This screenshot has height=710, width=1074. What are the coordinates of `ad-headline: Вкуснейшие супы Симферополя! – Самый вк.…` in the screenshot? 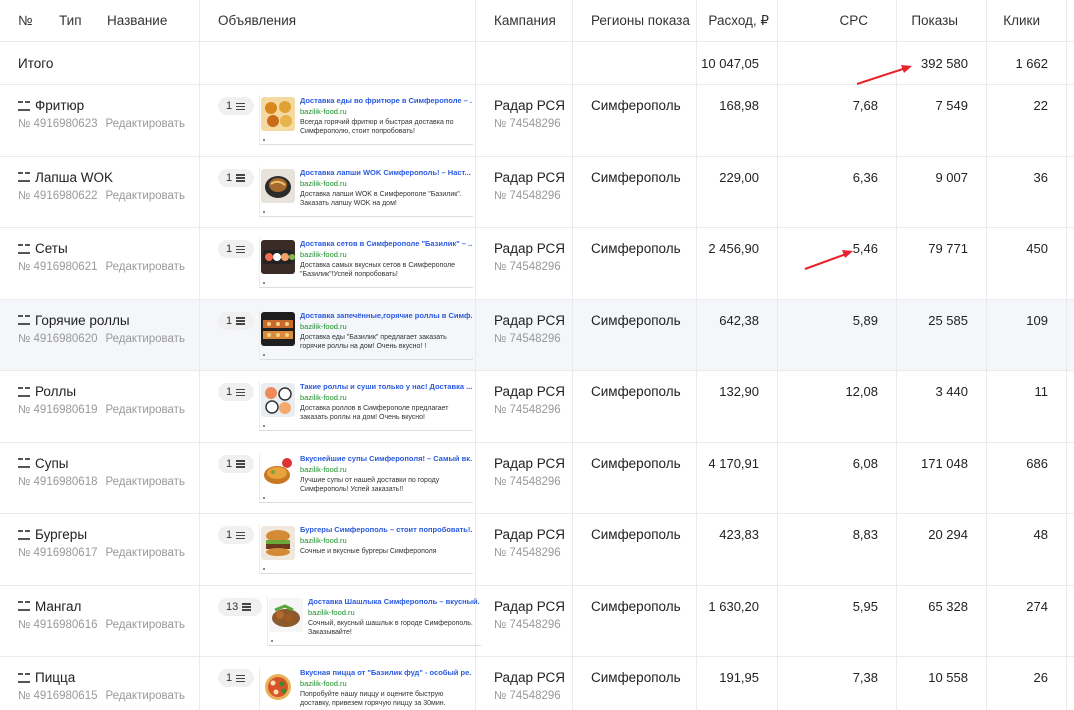 It's located at (386, 459).